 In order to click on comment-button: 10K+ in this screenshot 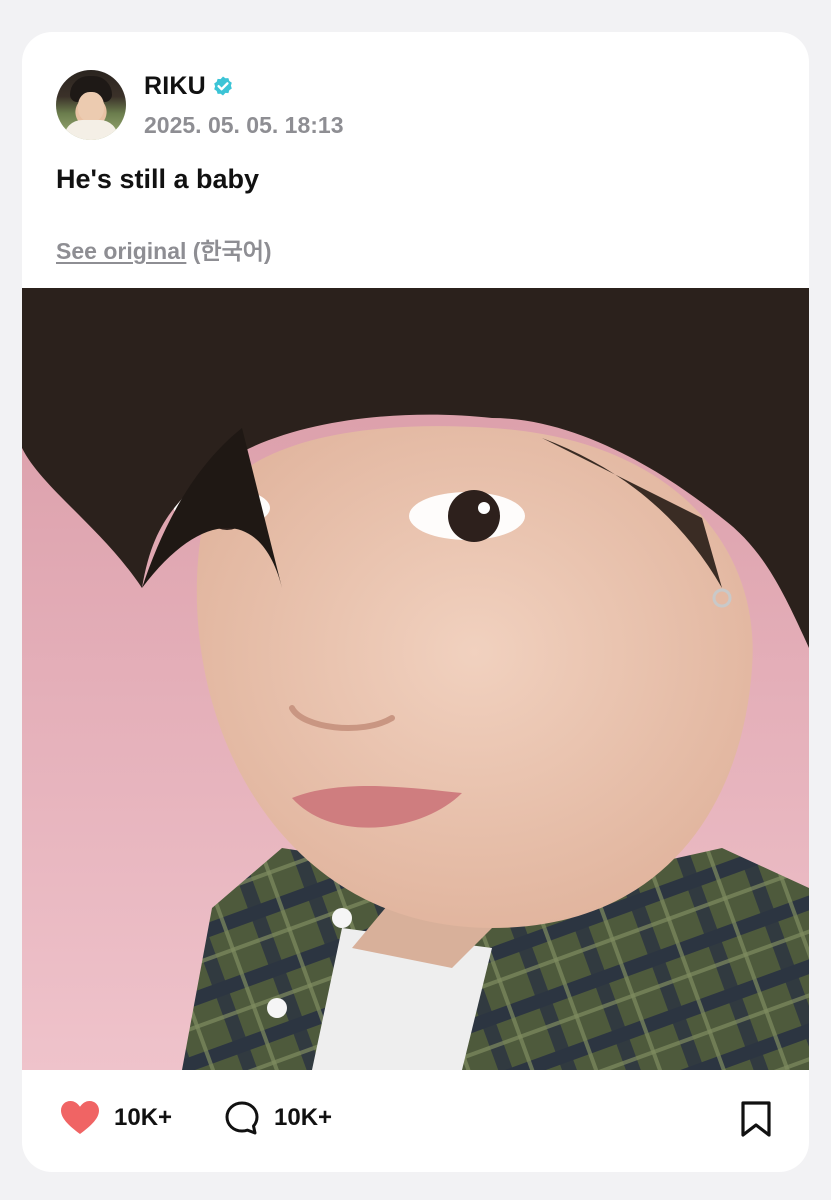, I will do `click(278, 1118)`.